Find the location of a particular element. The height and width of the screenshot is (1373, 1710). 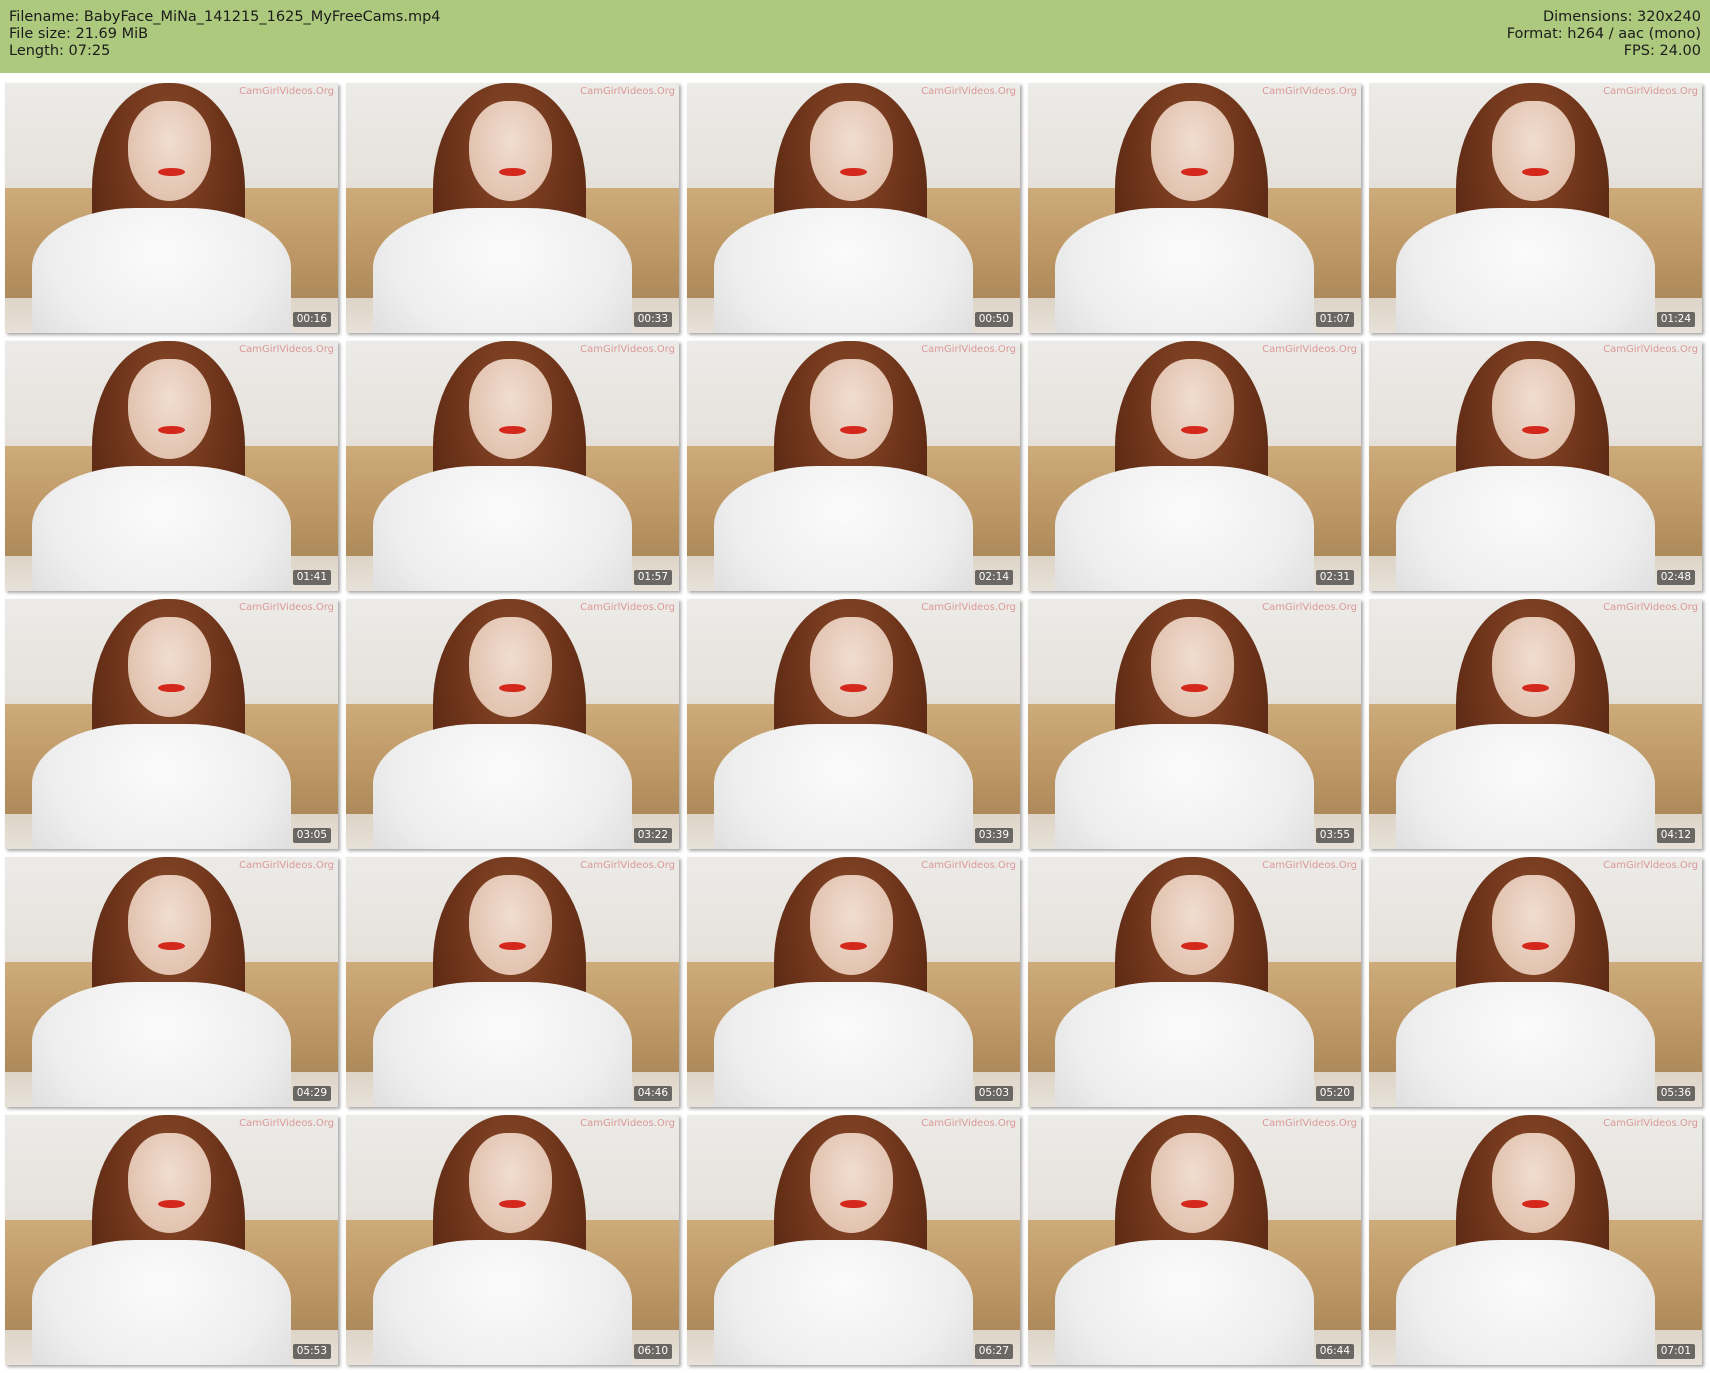

video-thumbnail: CamGirlVideos.Org 03:39 is located at coordinates (853, 724).